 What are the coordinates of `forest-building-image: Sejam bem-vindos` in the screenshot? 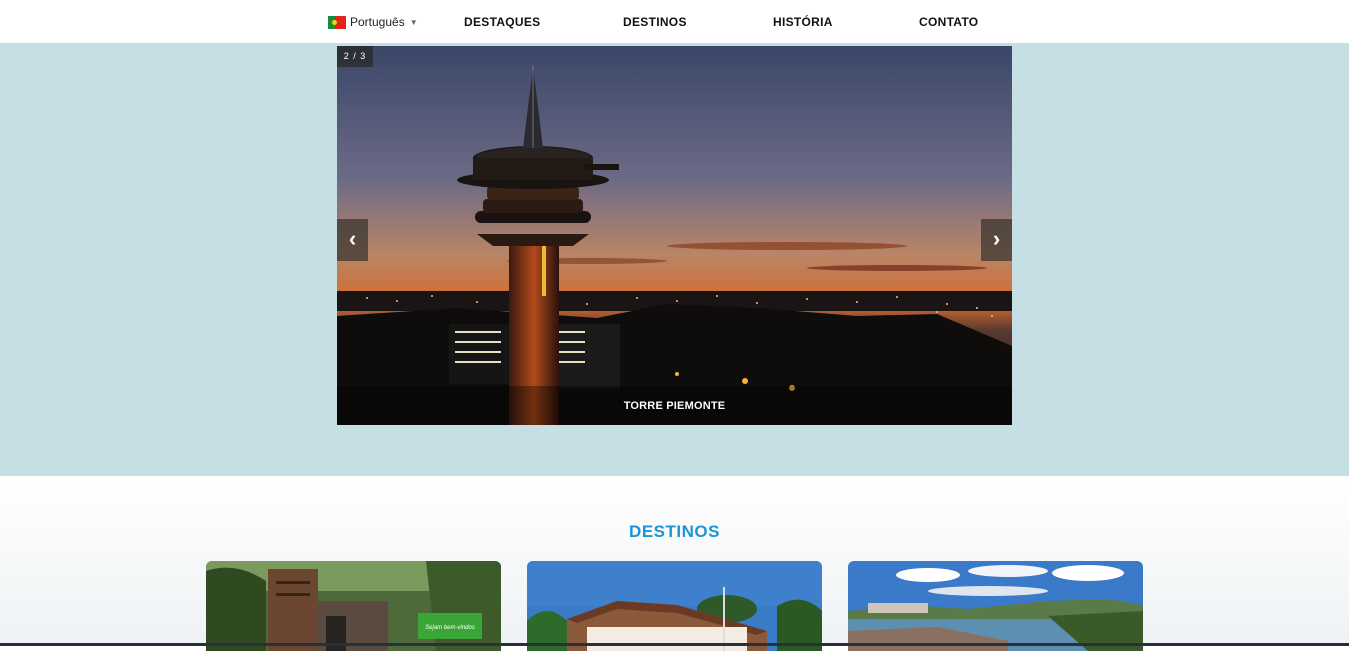 It's located at (353, 606).